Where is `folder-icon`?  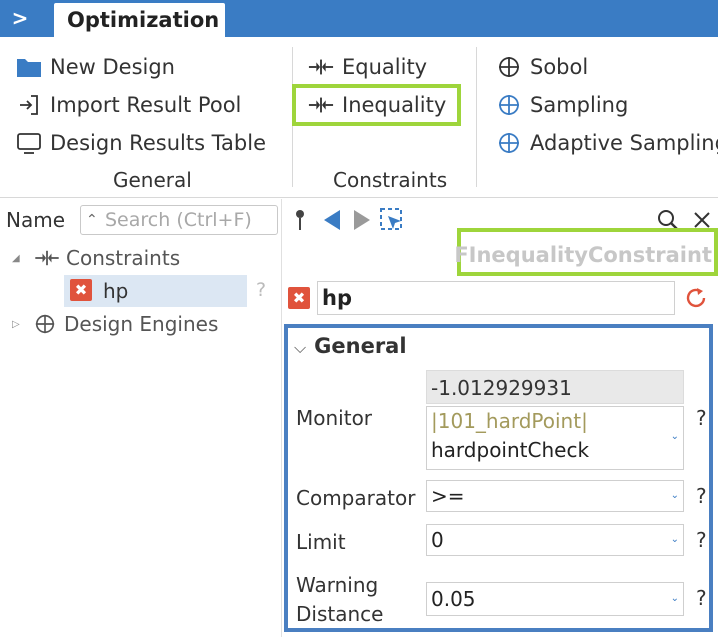
folder-icon is located at coordinates (29, 67).